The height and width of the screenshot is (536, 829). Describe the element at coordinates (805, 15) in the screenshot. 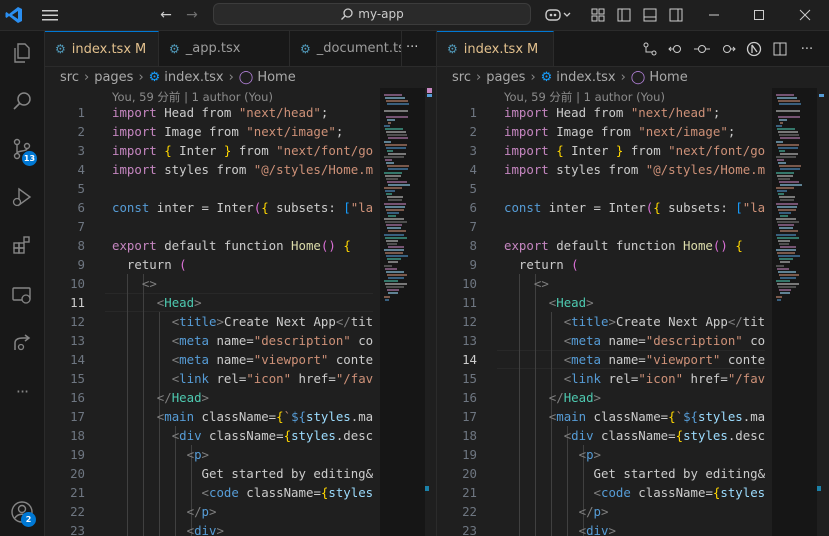

I see `close-window-icon` at that location.